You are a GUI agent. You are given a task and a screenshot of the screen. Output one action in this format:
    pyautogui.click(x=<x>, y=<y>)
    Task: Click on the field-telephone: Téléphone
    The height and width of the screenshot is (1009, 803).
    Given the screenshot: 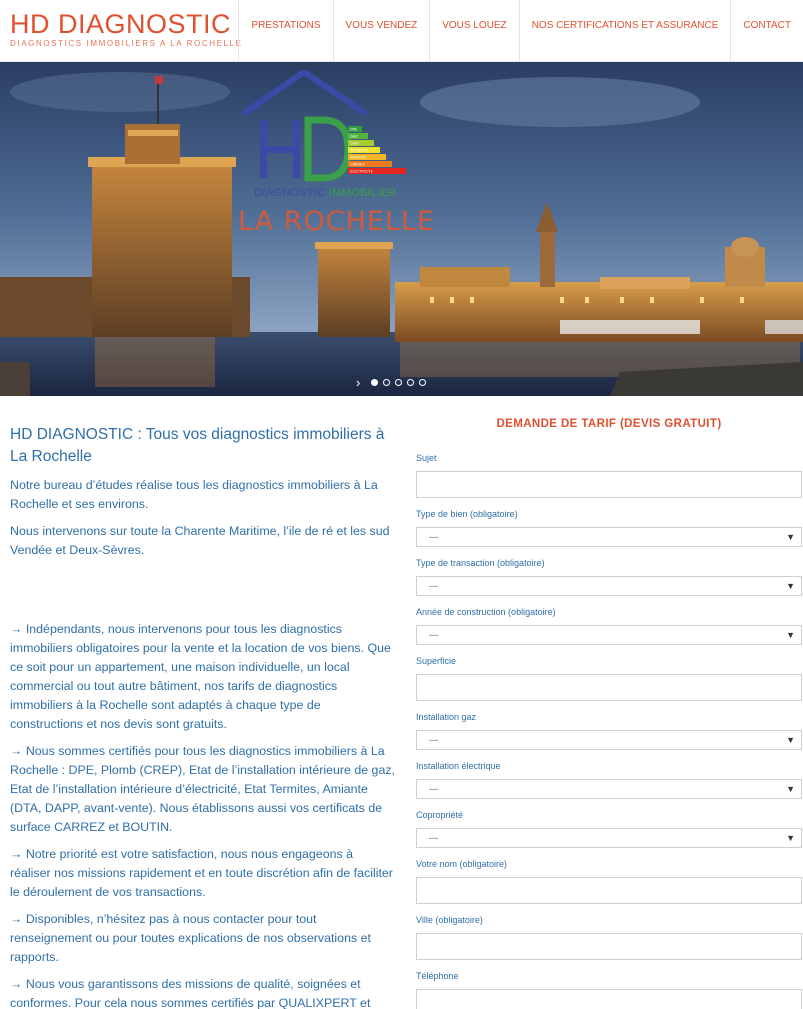 What is the action you would take?
    pyautogui.click(x=609, y=990)
    